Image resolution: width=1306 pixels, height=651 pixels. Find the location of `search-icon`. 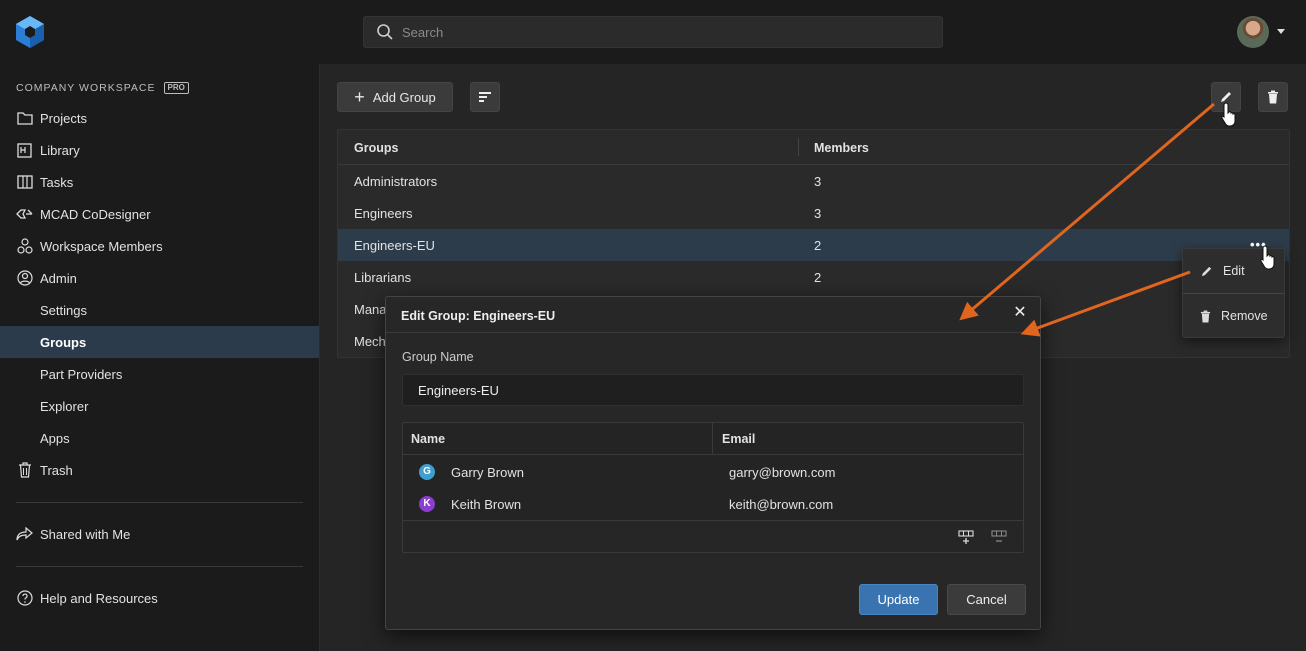

search-icon is located at coordinates (385, 32).